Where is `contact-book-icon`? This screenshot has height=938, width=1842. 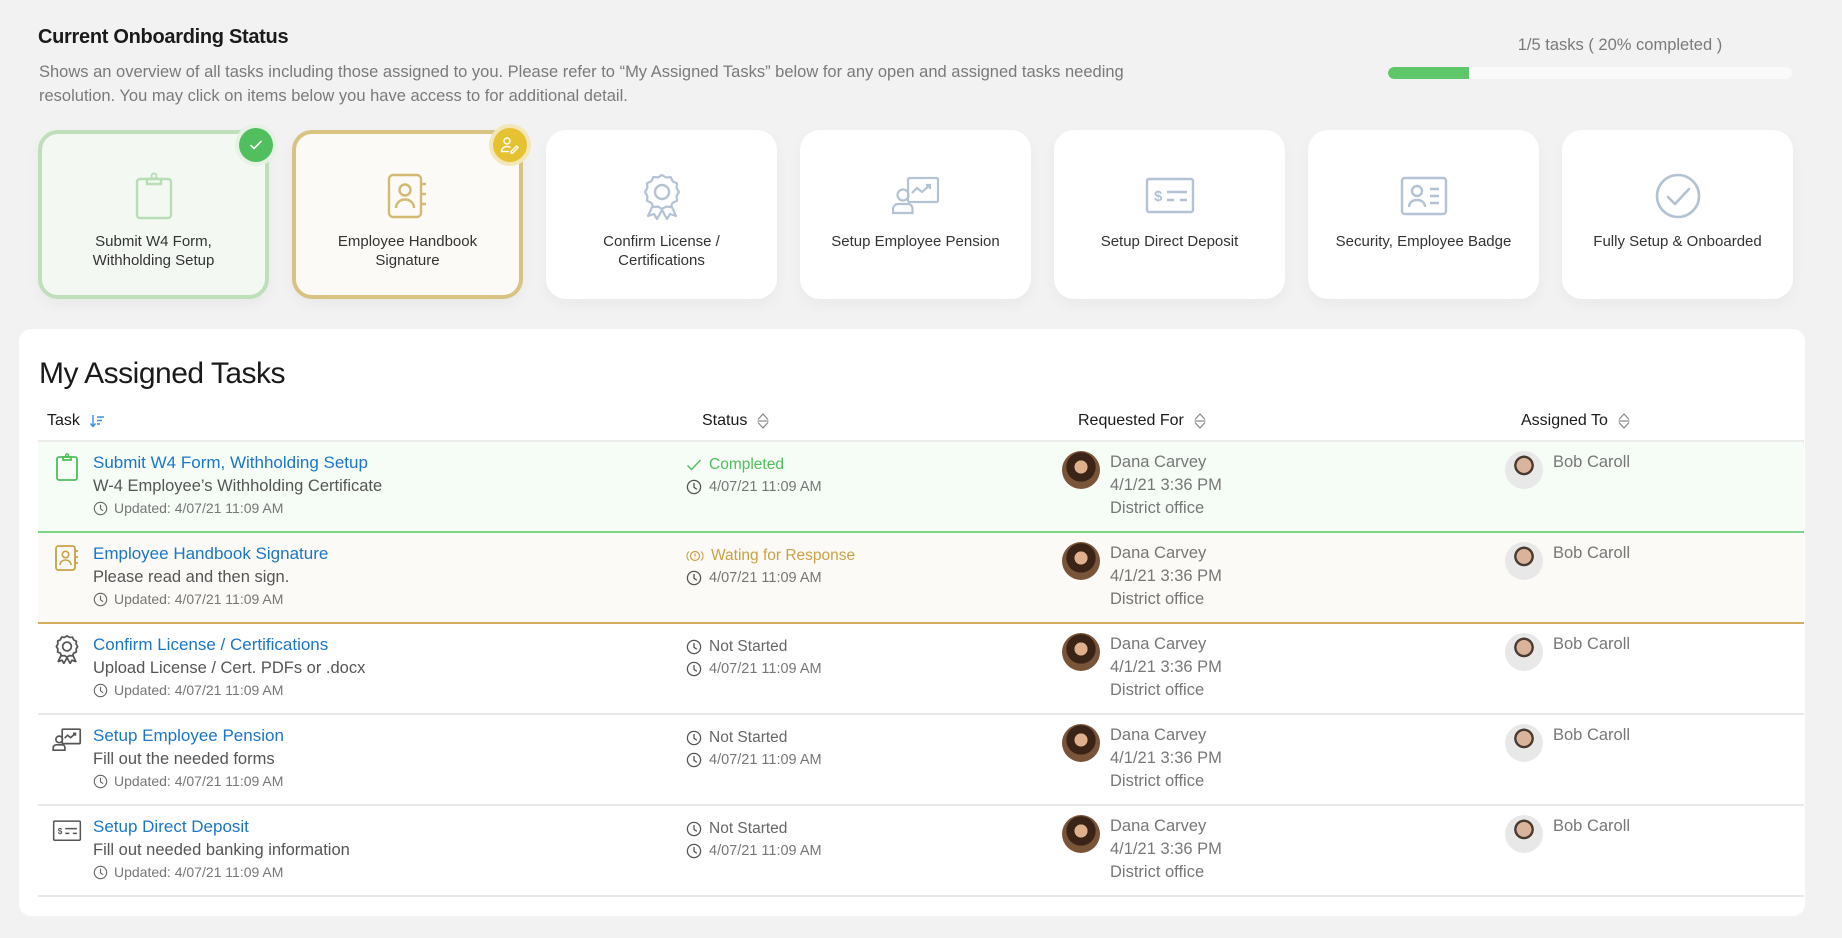
contact-book-icon is located at coordinates (66, 558).